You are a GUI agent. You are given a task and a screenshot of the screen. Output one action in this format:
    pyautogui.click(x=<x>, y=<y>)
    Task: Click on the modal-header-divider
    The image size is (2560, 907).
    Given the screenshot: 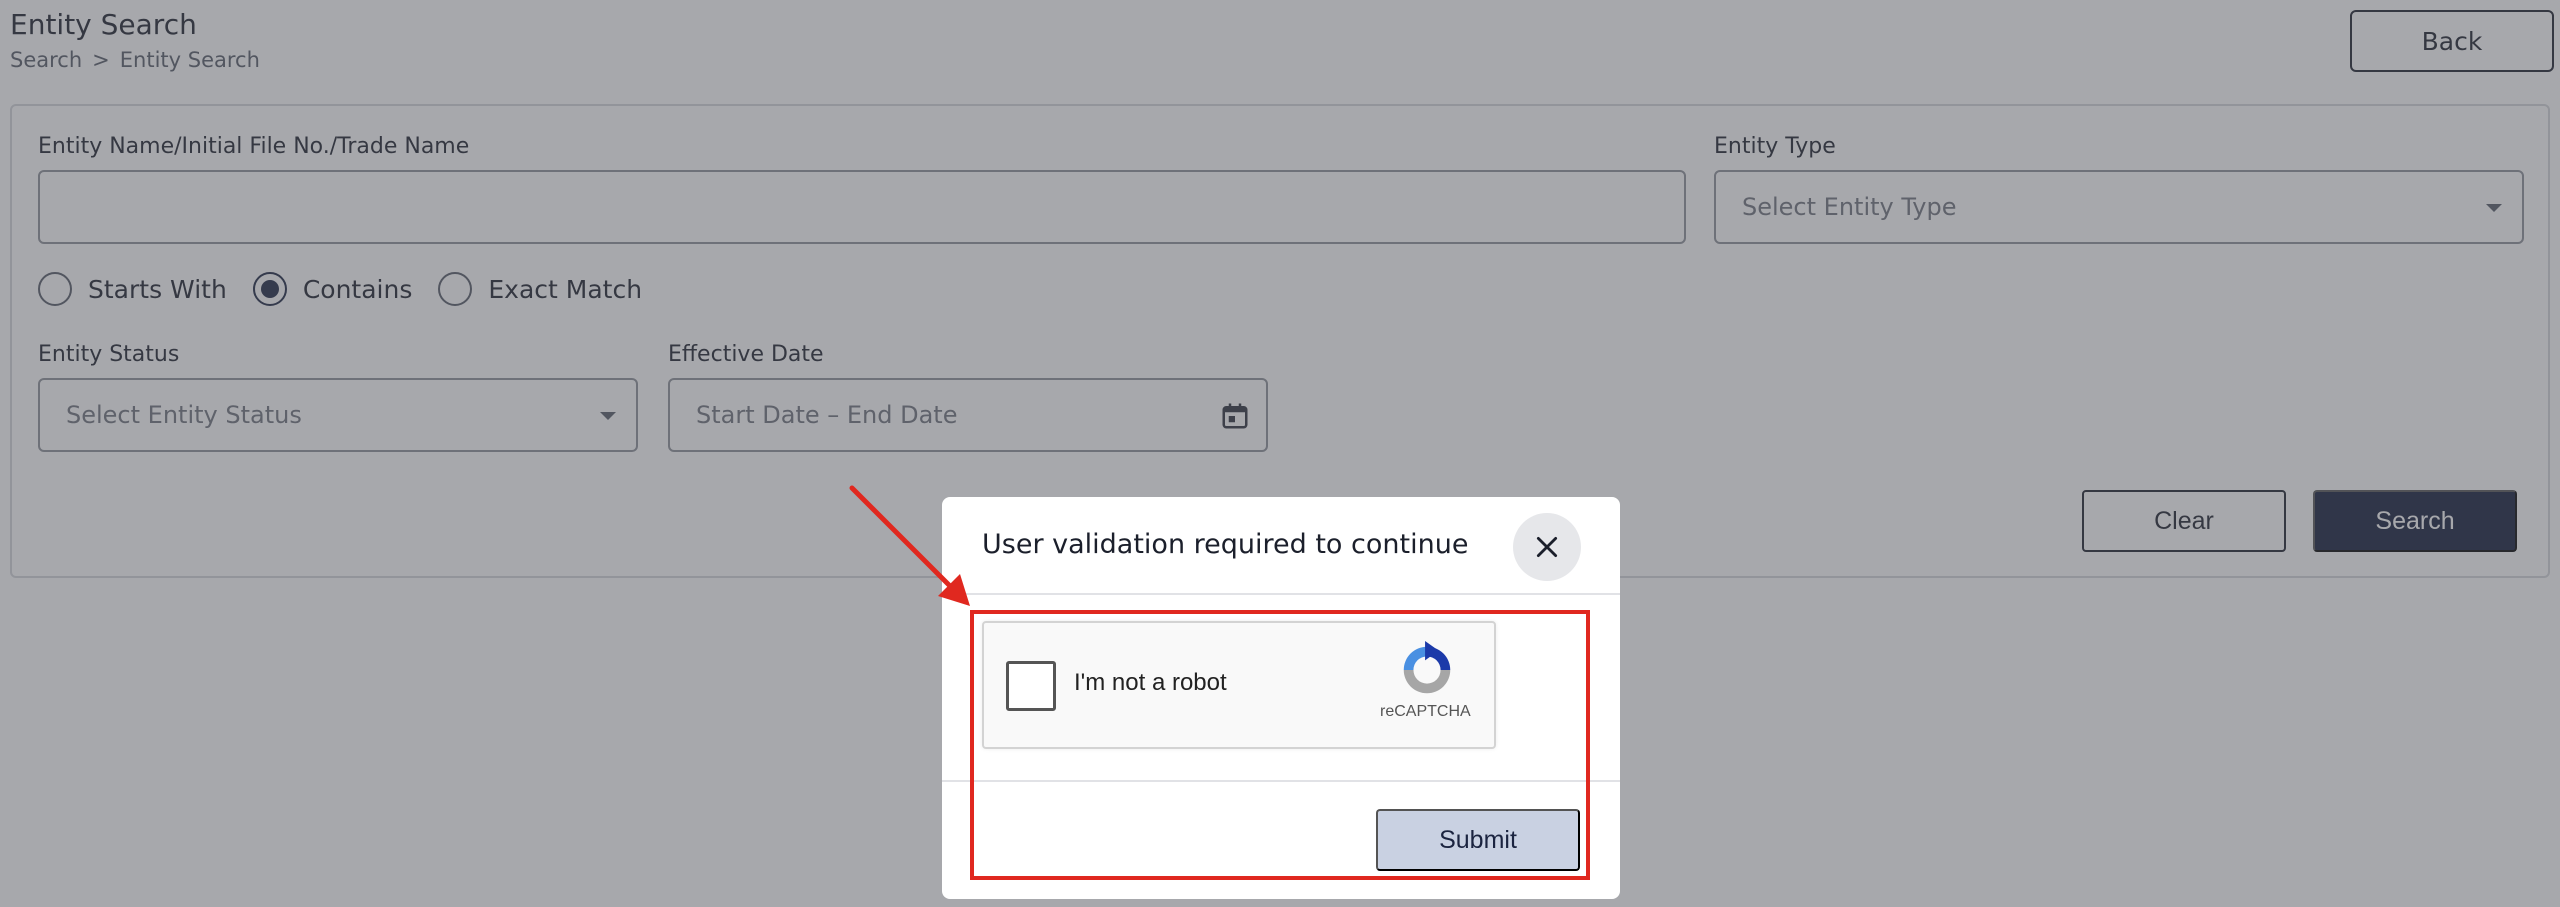 What is the action you would take?
    pyautogui.click(x=1281, y=594)
    